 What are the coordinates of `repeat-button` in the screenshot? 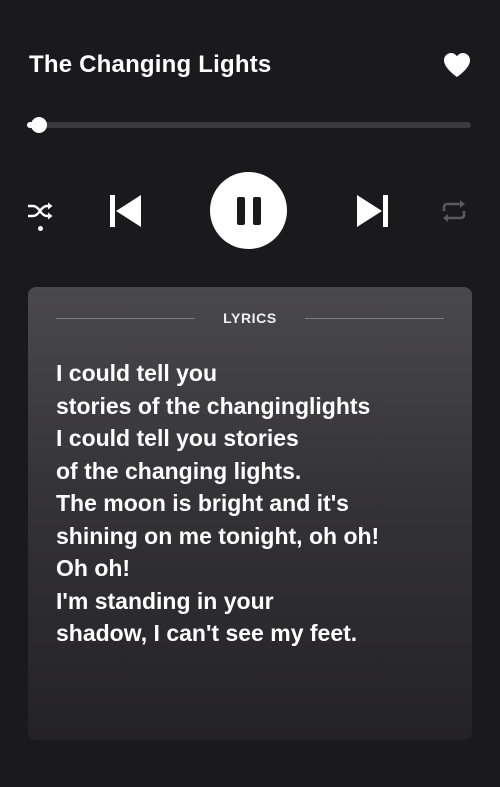 It's located at (454, 211).